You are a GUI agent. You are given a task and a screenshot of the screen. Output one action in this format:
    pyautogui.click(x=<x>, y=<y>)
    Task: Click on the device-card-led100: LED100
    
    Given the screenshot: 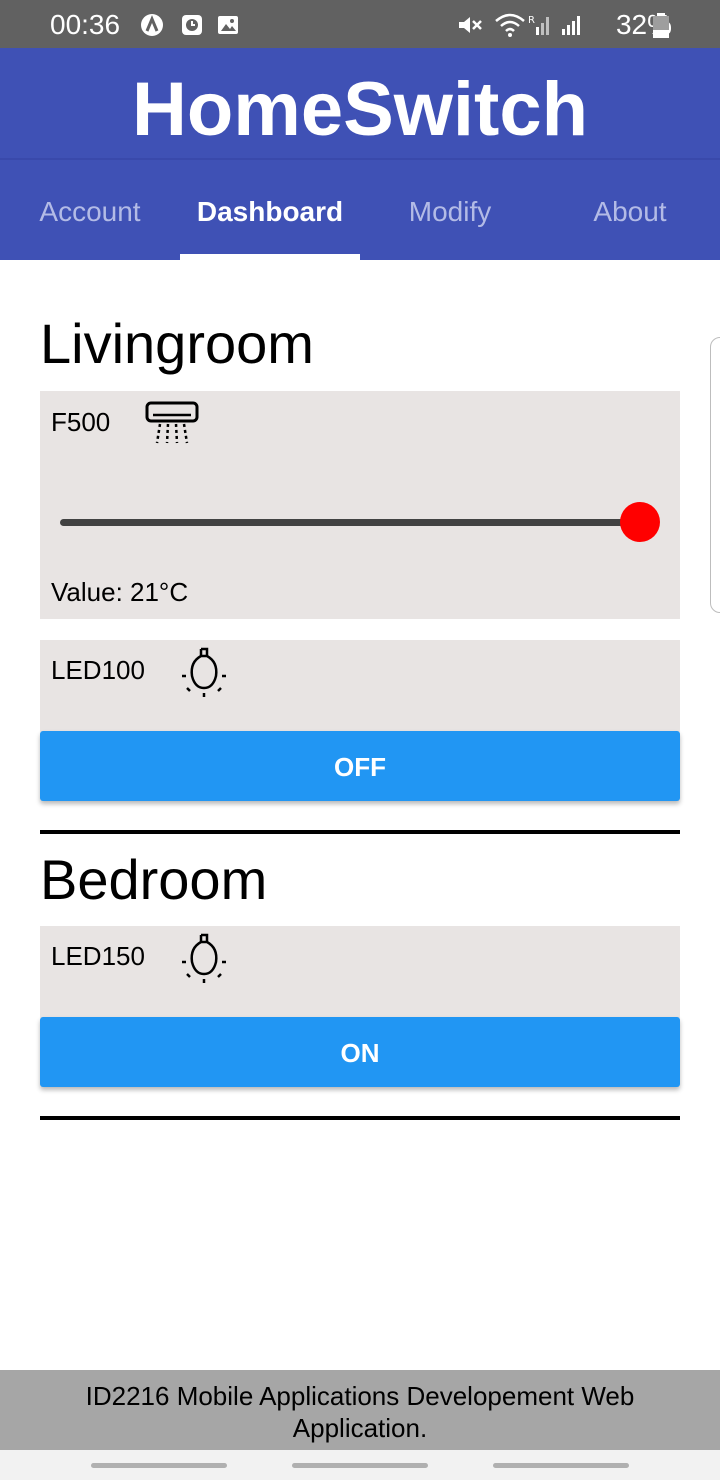 What is the action you would take?
    pyautogui.click(x=360, y=686)
    